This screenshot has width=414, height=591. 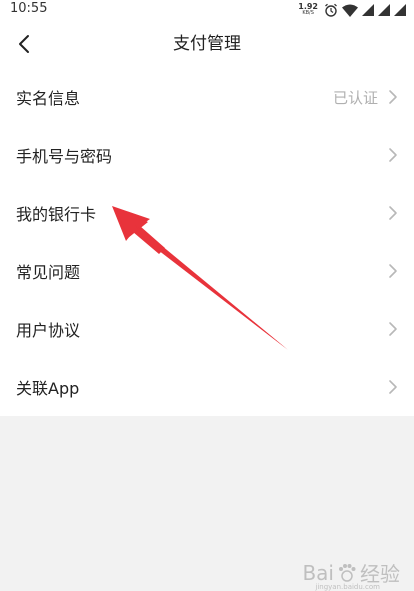 What do you see at coordinates (308, 13) in the screenshot?
I see `network-speed-unit: KB/S` at bounding box center [308, 13].